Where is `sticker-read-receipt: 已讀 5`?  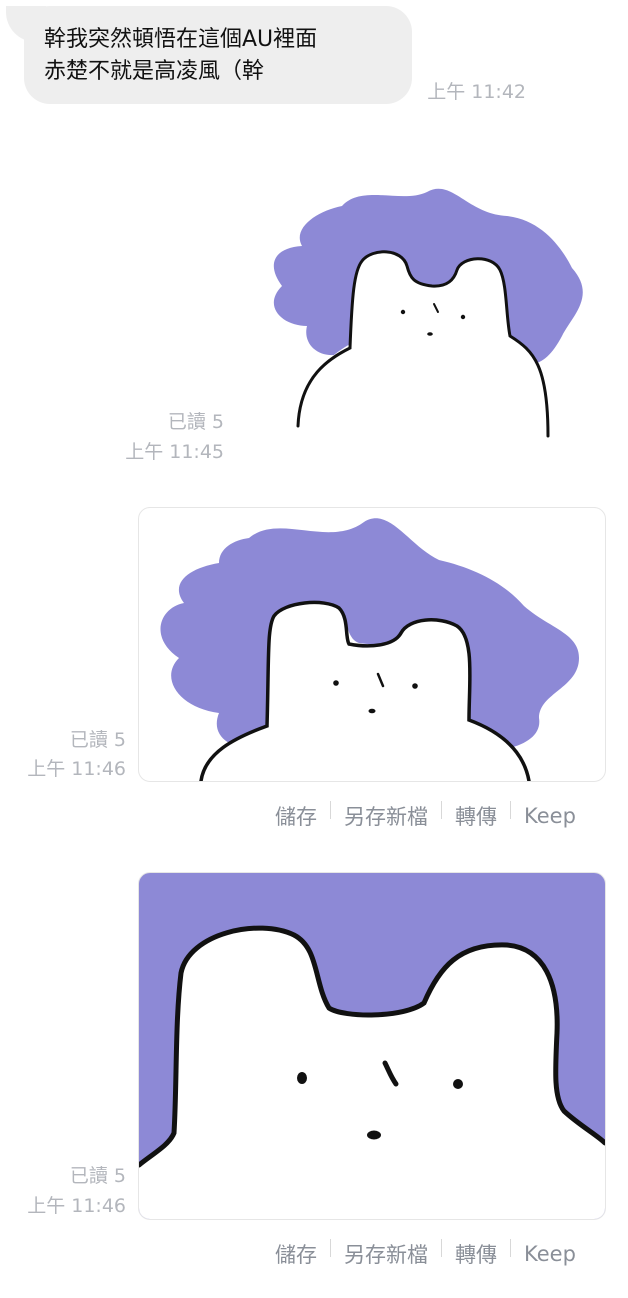
sticker-read-receipt: 已讀 5 is located at coordinates (195, 422).